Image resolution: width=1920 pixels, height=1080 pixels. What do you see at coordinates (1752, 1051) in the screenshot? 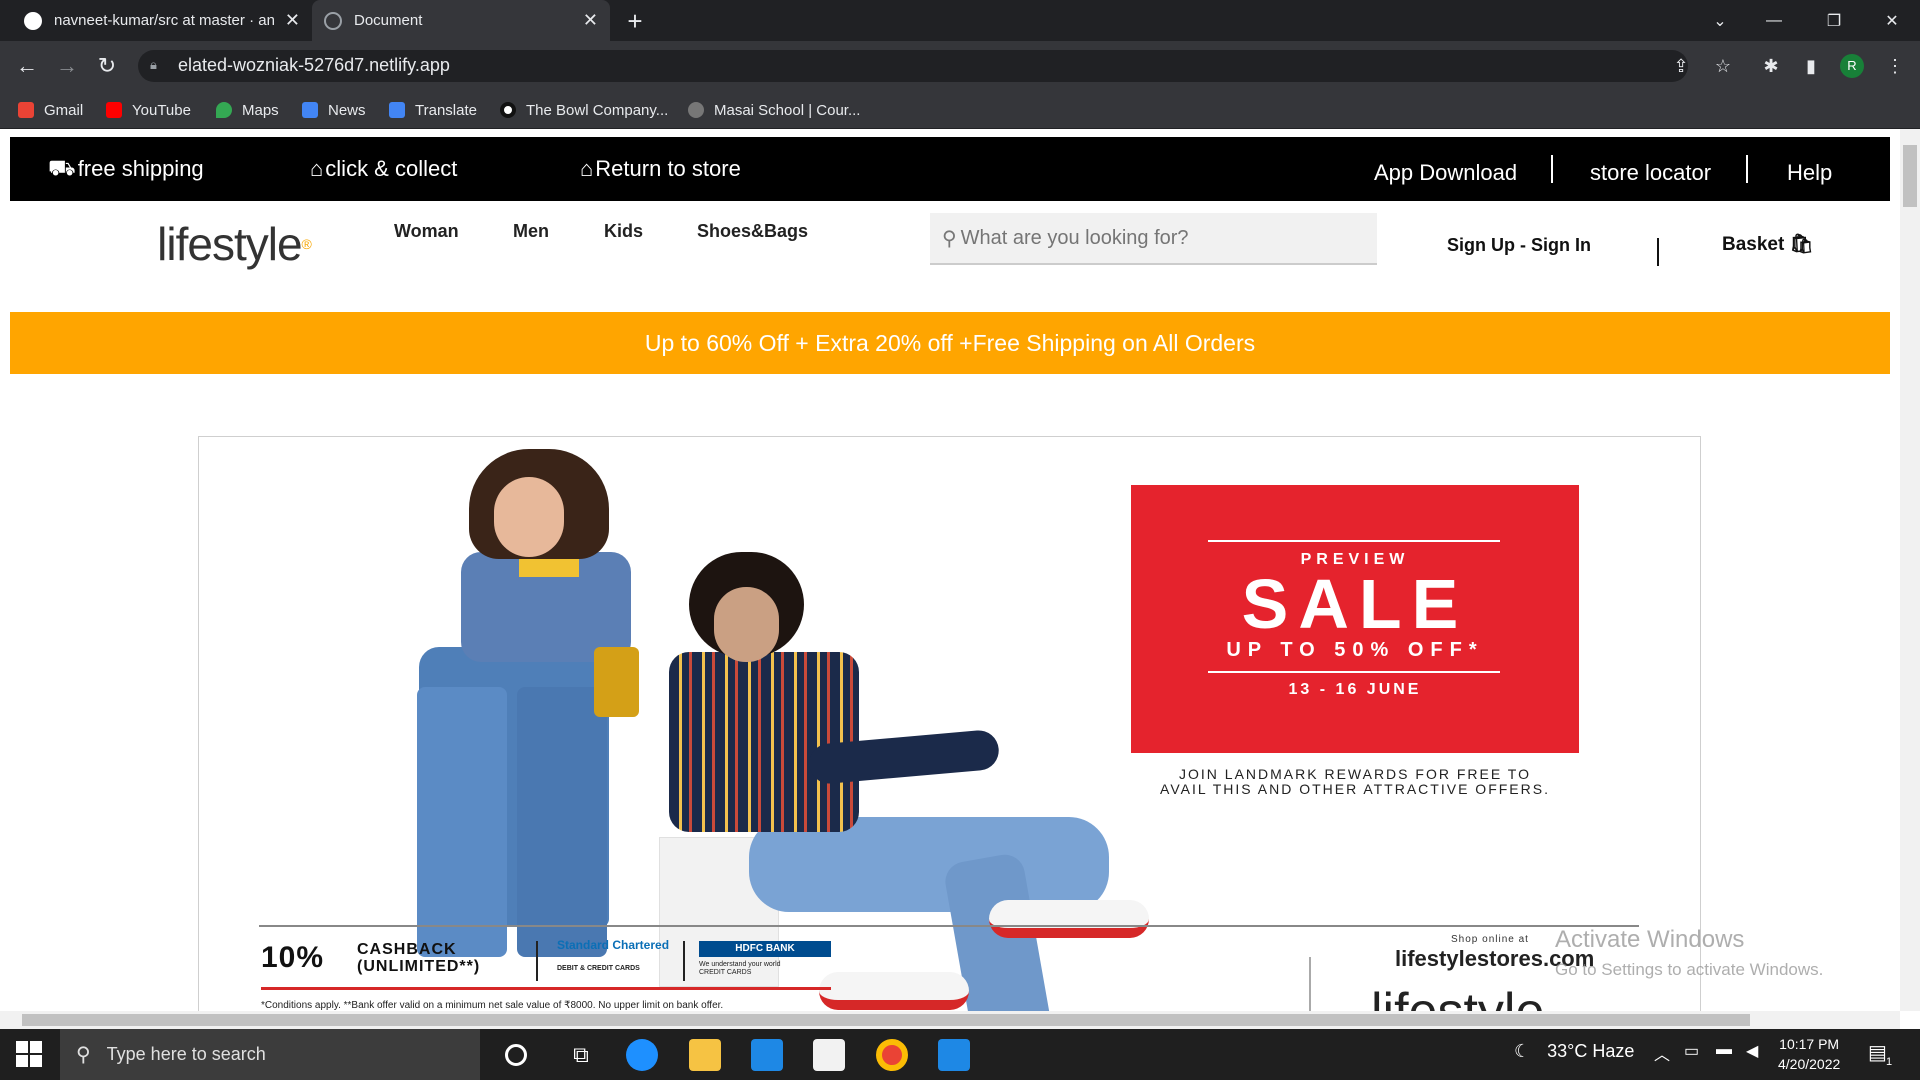
I see `volume-icon: ◀` at bounding box center [1752, 1051].